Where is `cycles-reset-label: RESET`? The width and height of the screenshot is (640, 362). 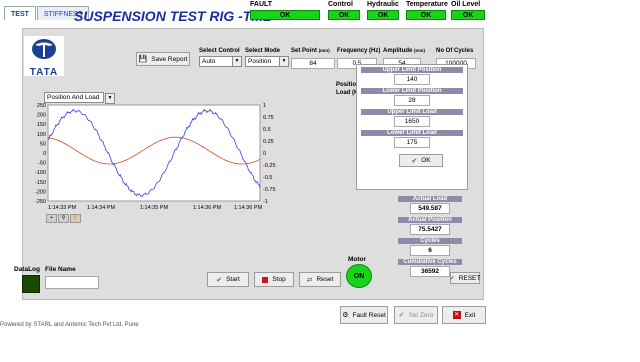 cycles-reset-label: RESET is located at coordinates (469, 278).